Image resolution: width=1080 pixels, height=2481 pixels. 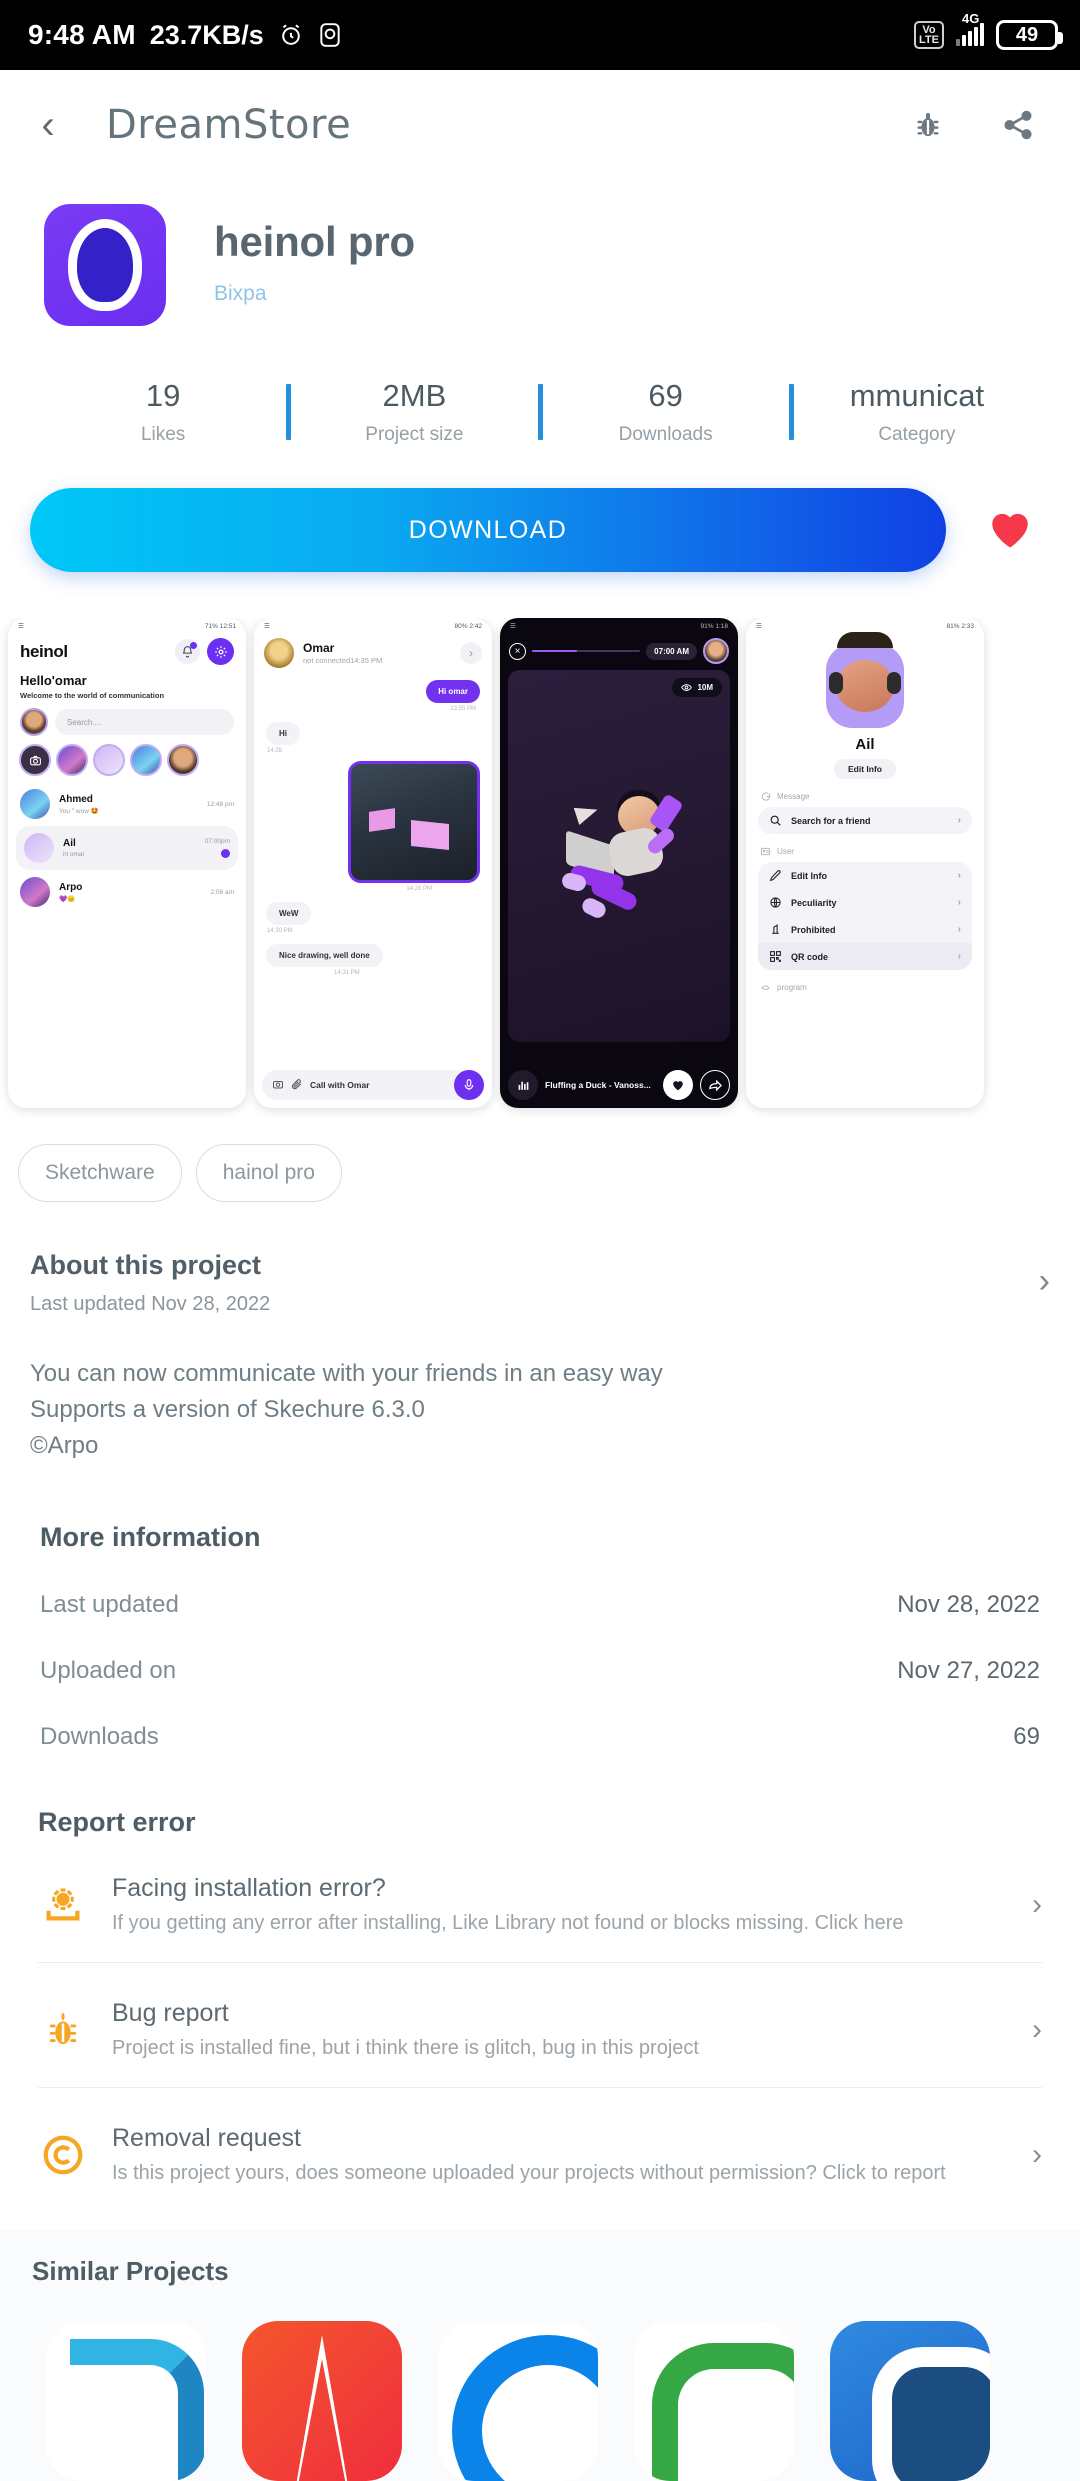 I want to click on copyright-icon, so click(x=63, y=2155).